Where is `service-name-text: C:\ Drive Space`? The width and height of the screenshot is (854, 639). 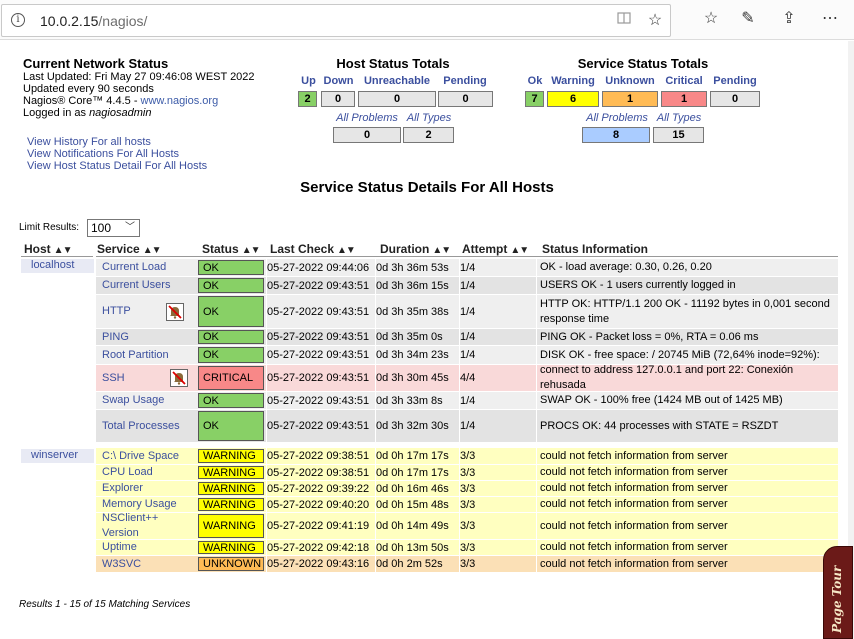
service-name-text: C:\ Drive Space is located at coordinates (140, 456).